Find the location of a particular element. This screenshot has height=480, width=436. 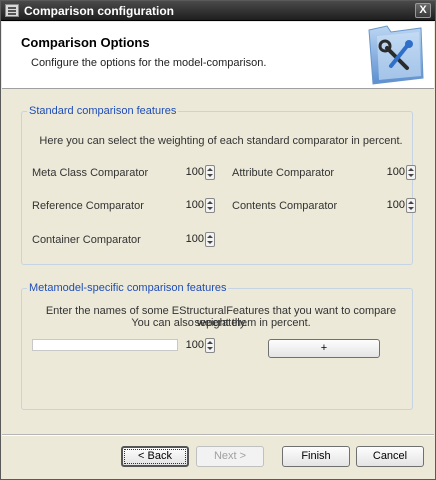

meta-class-weight-spinner: 100 is located at coordinates (199, 172).